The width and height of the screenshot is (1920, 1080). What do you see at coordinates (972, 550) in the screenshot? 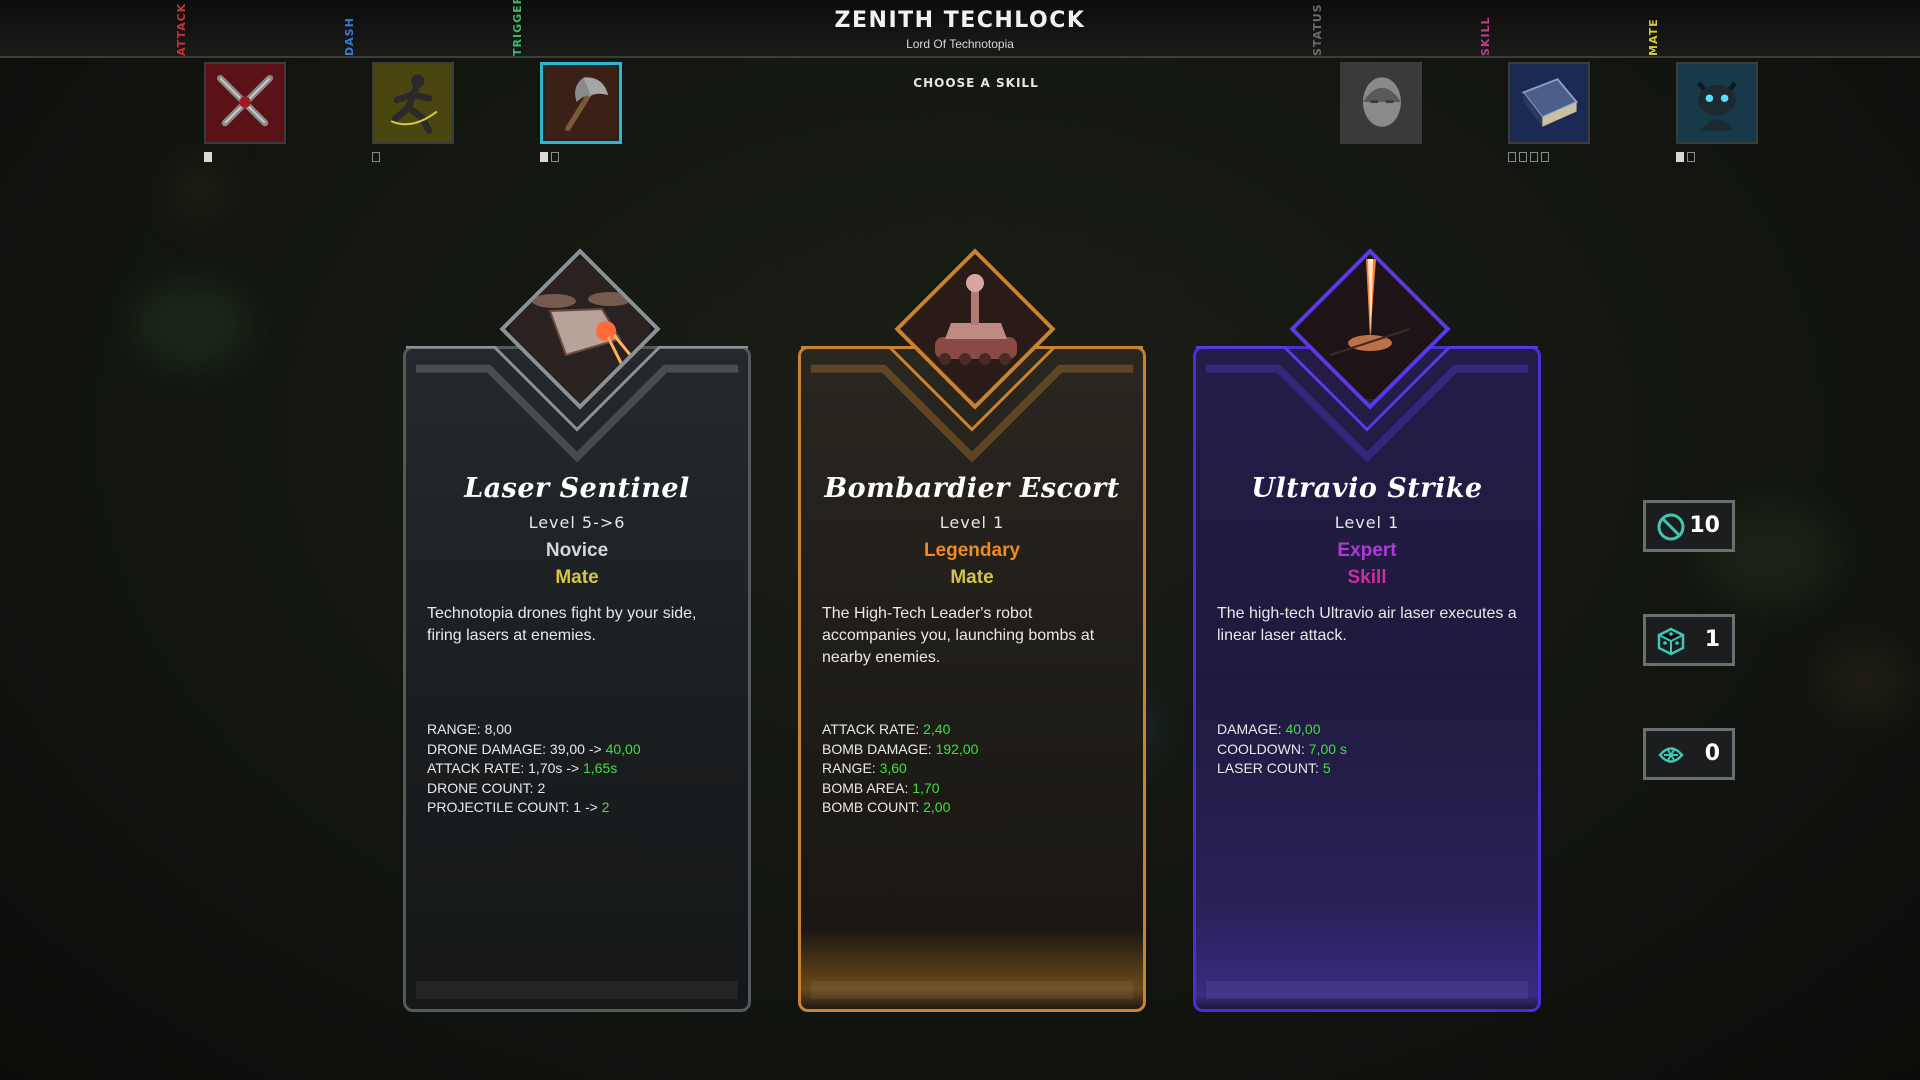
I see `card-rarity: Legendary` at bounding box center [972, 550].